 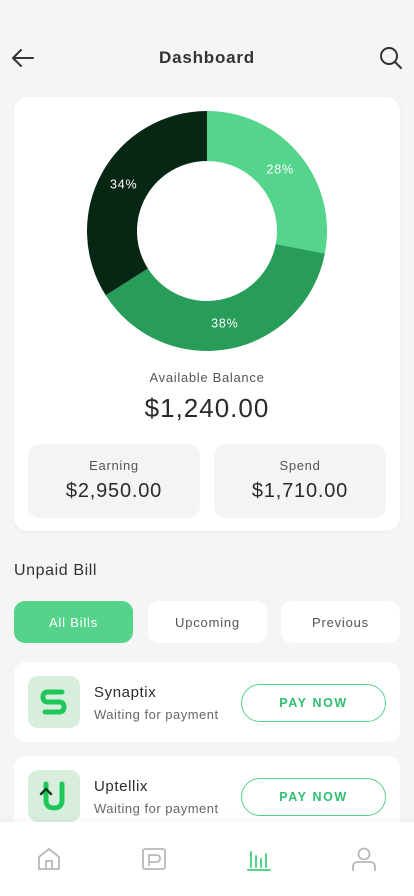 I want to click on search-icon, so click(x=391, y=58).